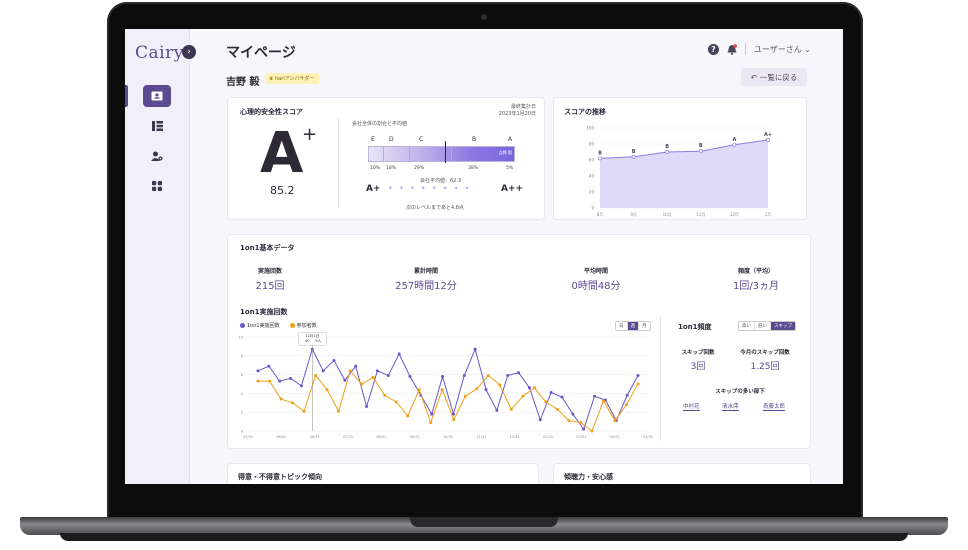 This screenshot has width=968, height=550. Describe the element at coordinates (157, 186) in the screenshot. I see `sidebar-item-dashboard` at that location.